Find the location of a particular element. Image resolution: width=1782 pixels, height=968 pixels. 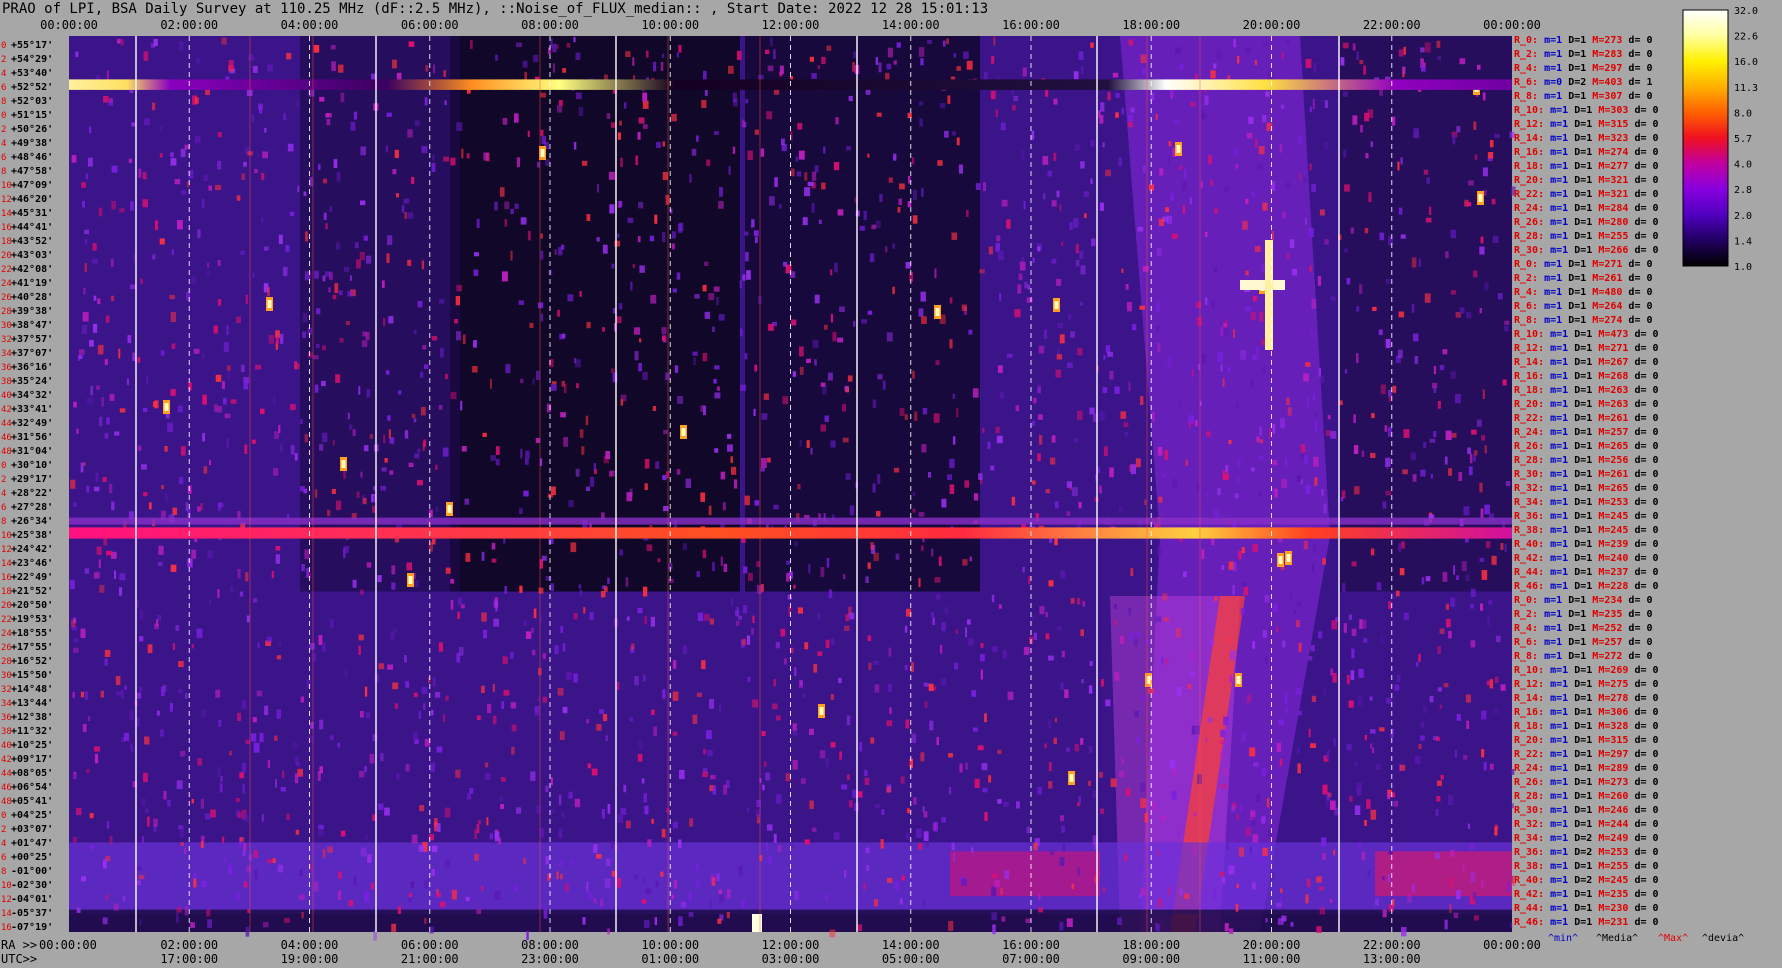

y-tick-label: +52°03' is located at coordinates (32, 101).